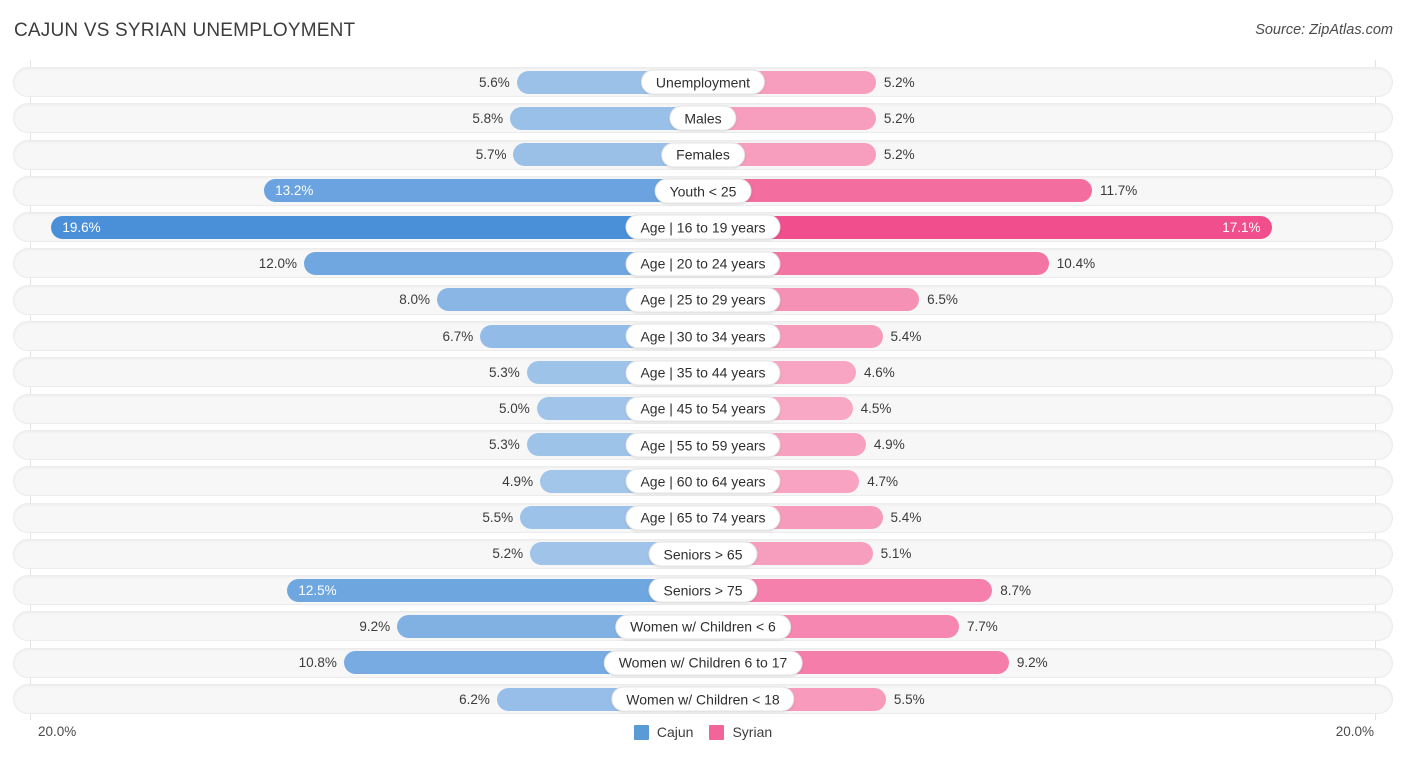 Image resolution: width=1406 pixels, height=757 pixels. Describe the element at coordinates (1035, 590) in the screenshot. I see `row-right-half: 8.7%` at that location.